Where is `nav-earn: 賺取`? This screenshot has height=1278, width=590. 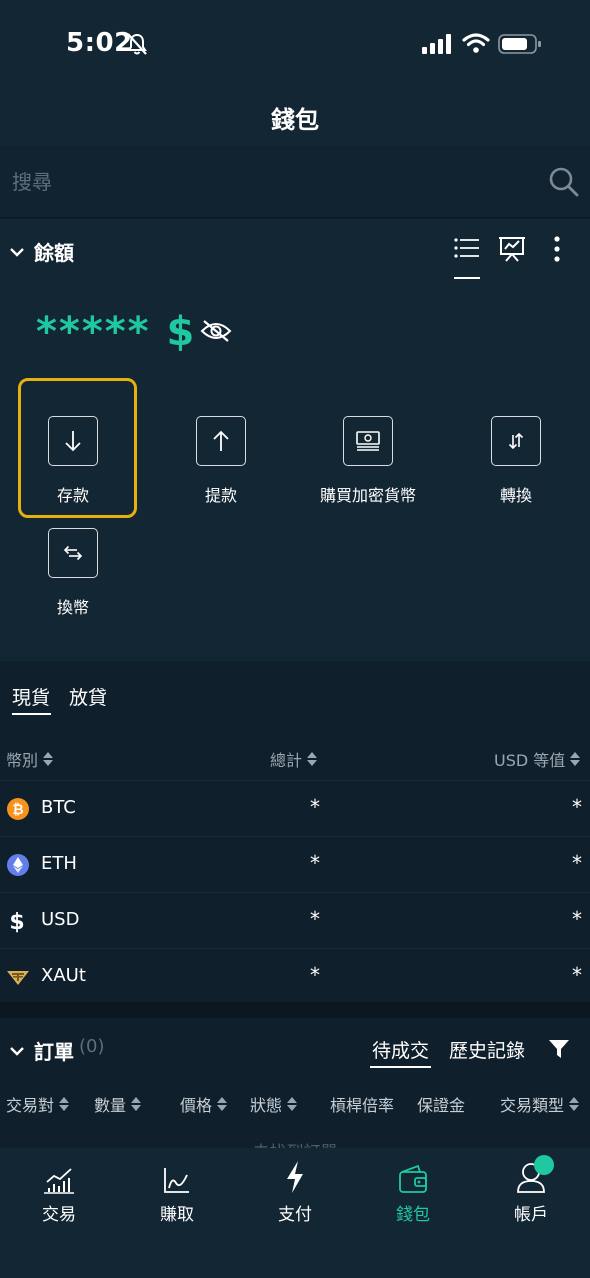
nav-earn: 賺取 is located at coordinates (177, 1192).